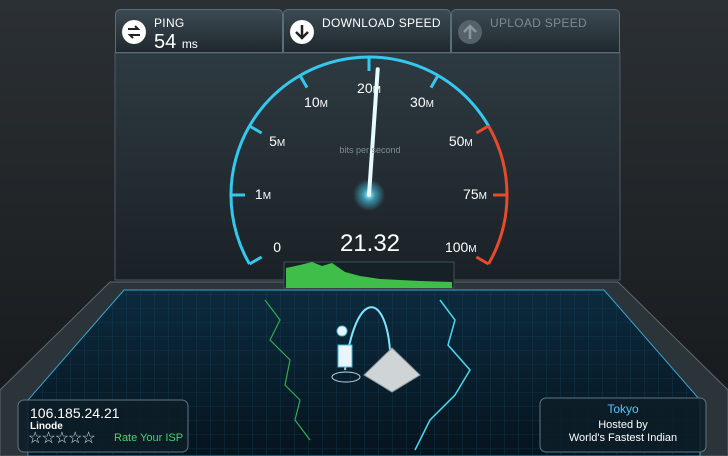  I want to click on tab-ping: PING 54 ms, so click(199, 31).